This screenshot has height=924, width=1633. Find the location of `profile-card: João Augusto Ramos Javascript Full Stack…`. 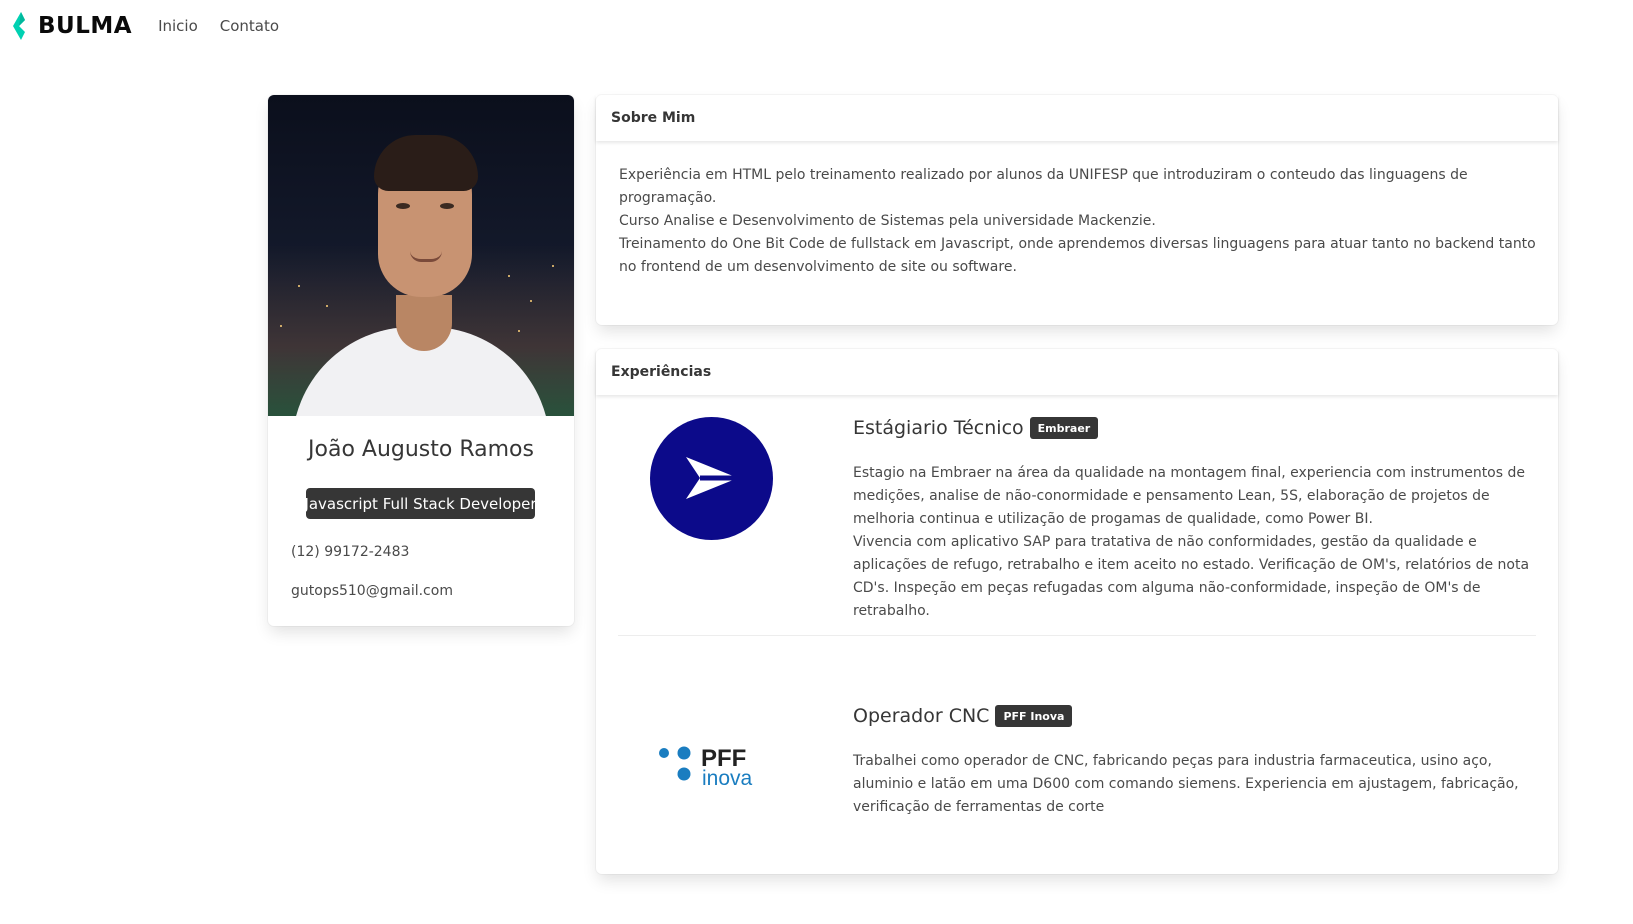

profile-card: João Augusto Ramos Javascript Full Stack… is located at coordinates (421, 360).